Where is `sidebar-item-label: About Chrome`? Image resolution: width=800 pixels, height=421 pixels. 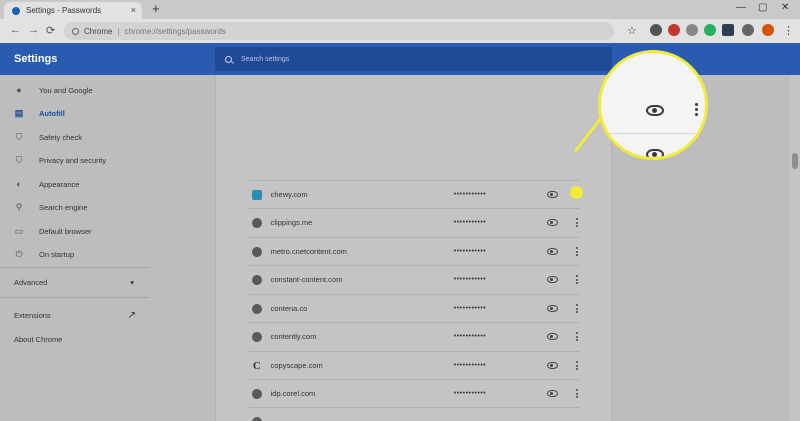 sidebar-item-label: About Chrome is located at coordinates (38, 339).